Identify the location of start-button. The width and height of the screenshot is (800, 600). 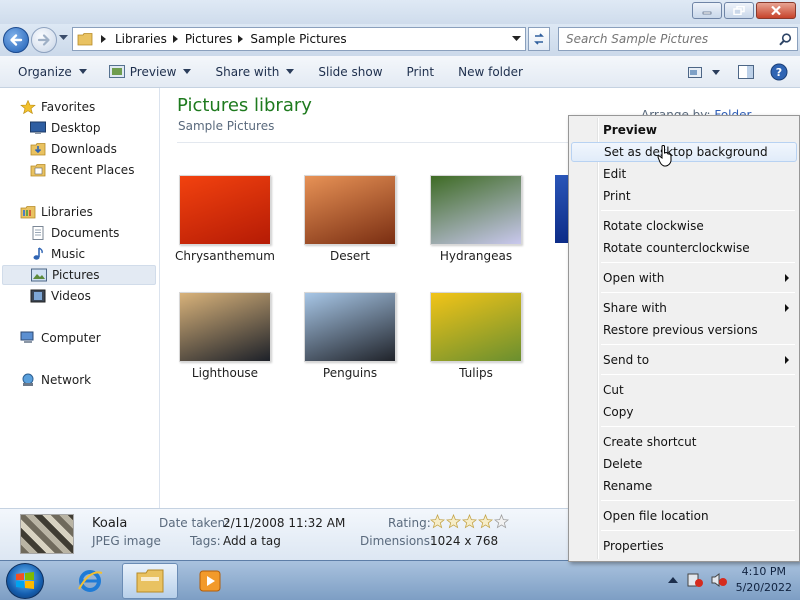
(25, 581).